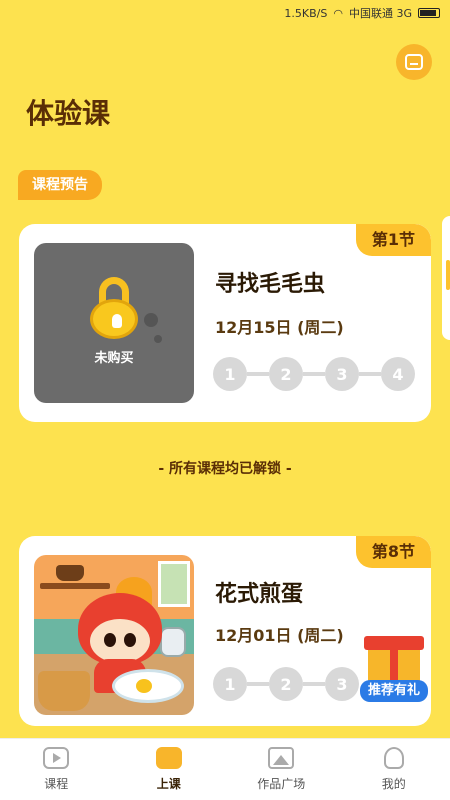  Describe the element at coordinates (225, 469) in the screenshot. I see `all-unlocked-note: - 所有课程均已解锁 -` at that location.